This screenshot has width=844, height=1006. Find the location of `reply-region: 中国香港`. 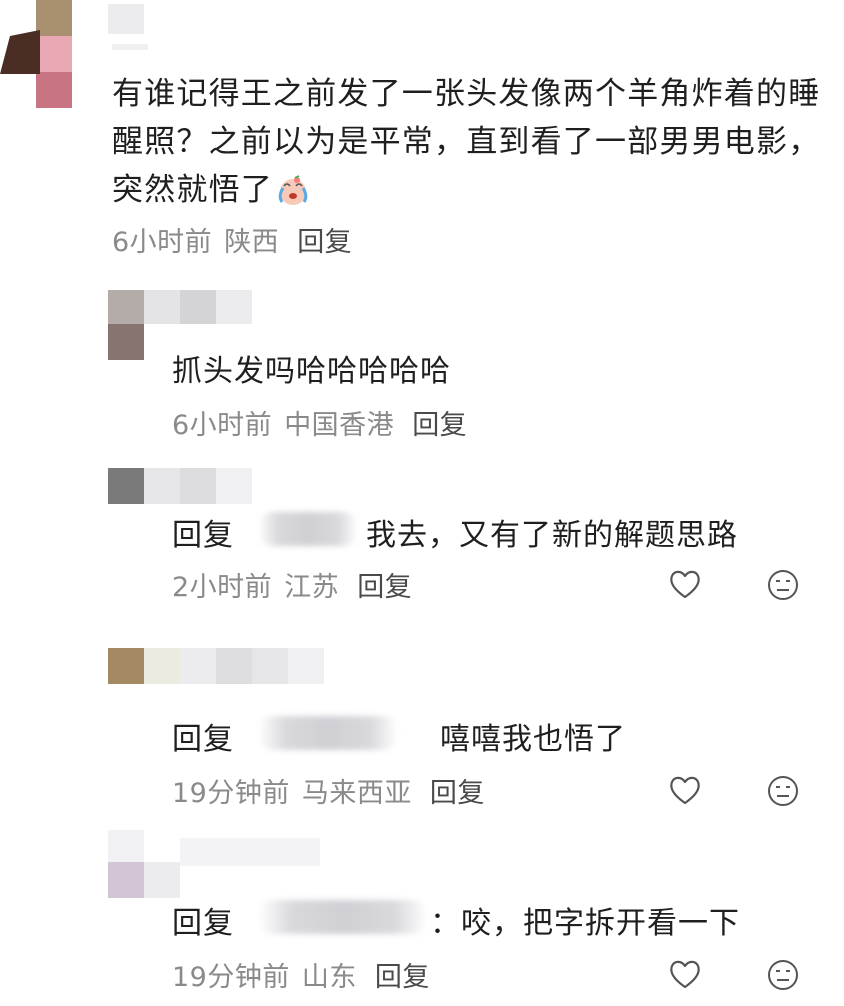

reply-region: 中国香港 is located at coordinates (339, 425).